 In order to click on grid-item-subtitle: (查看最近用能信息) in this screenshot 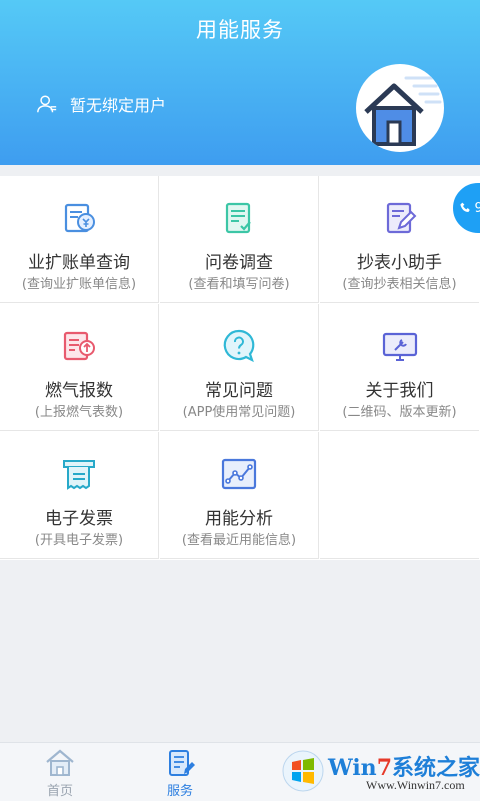, I will do `click(239, 540)`.